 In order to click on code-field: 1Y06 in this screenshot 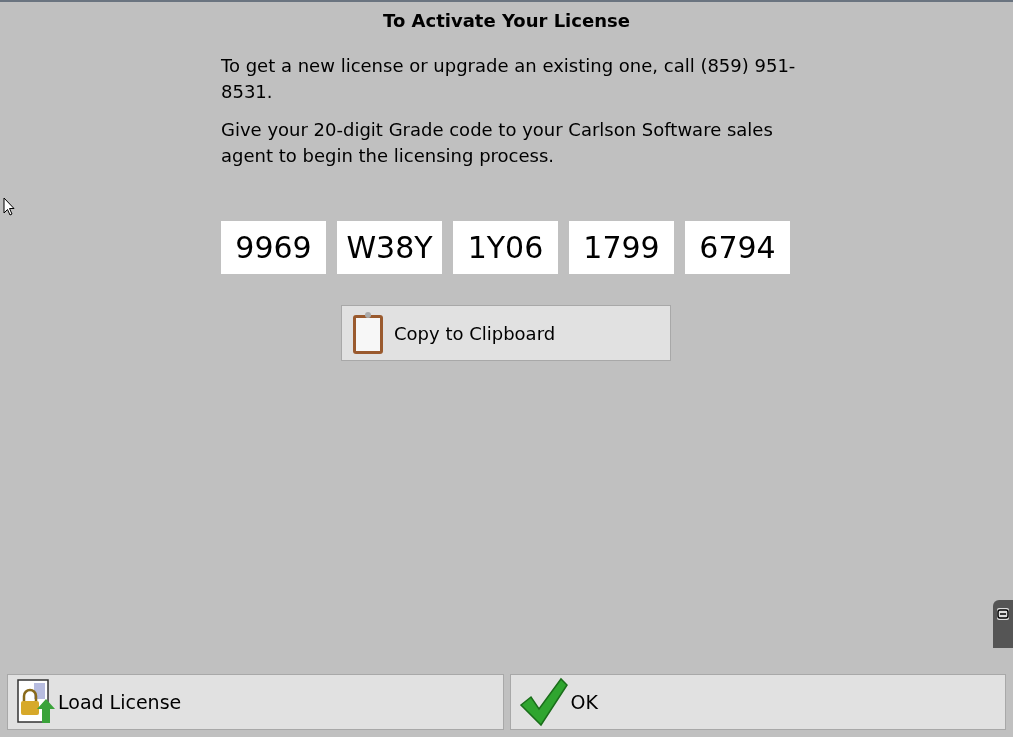, I will do `click(505, 247)`.